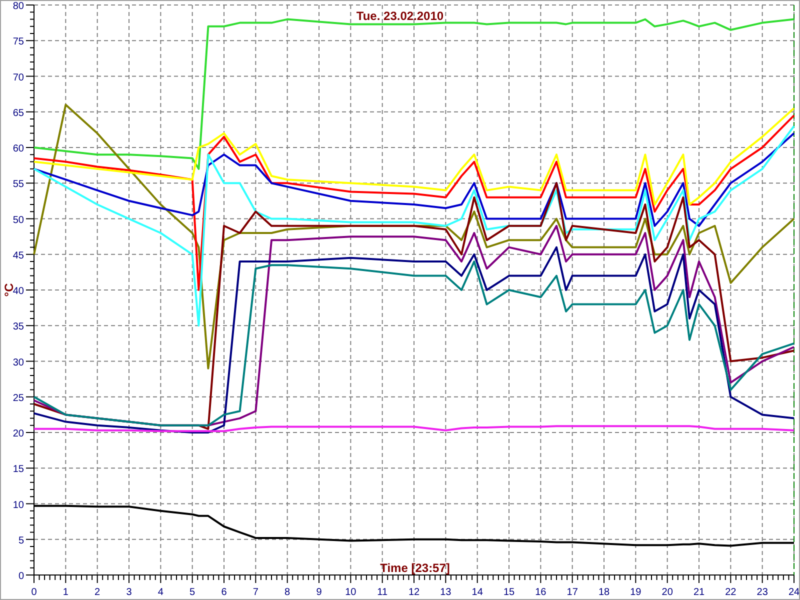 This screenshot has height=600, width=800. I want to click on tick-label: 55, so click(18, 184).